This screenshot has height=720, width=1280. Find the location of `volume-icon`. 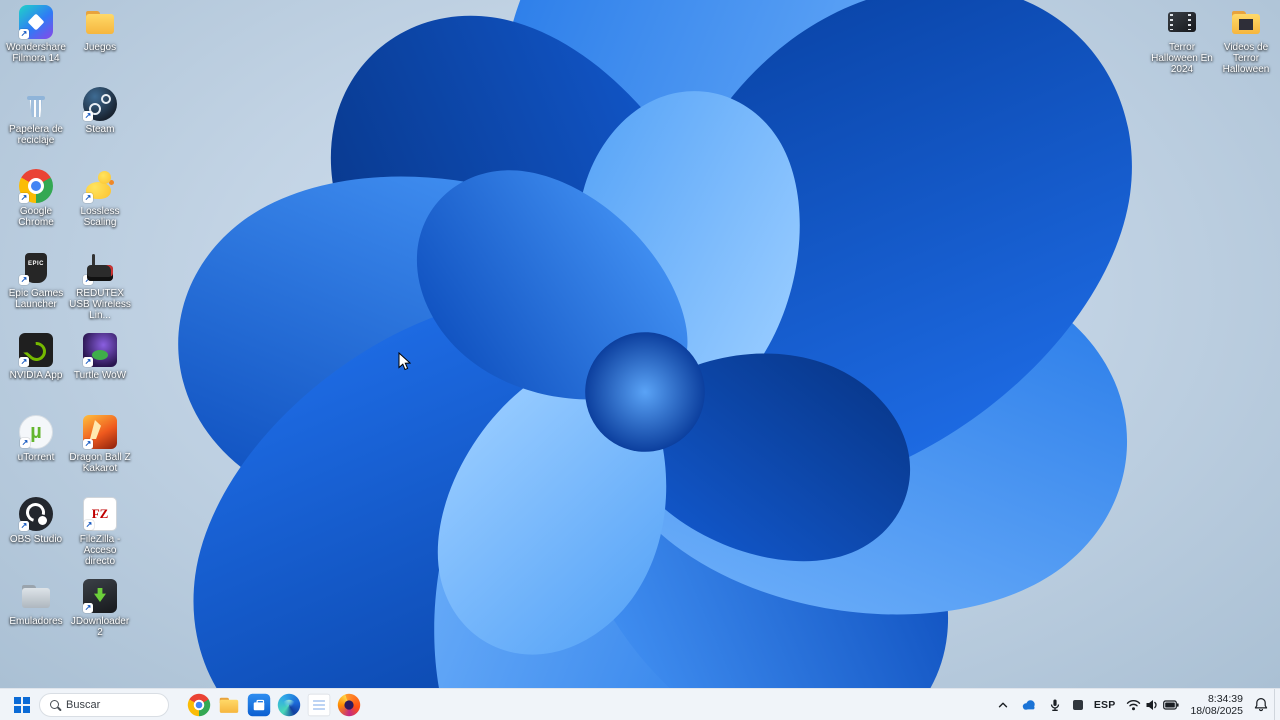

volume-icon is located at coordinates (1152, 704).